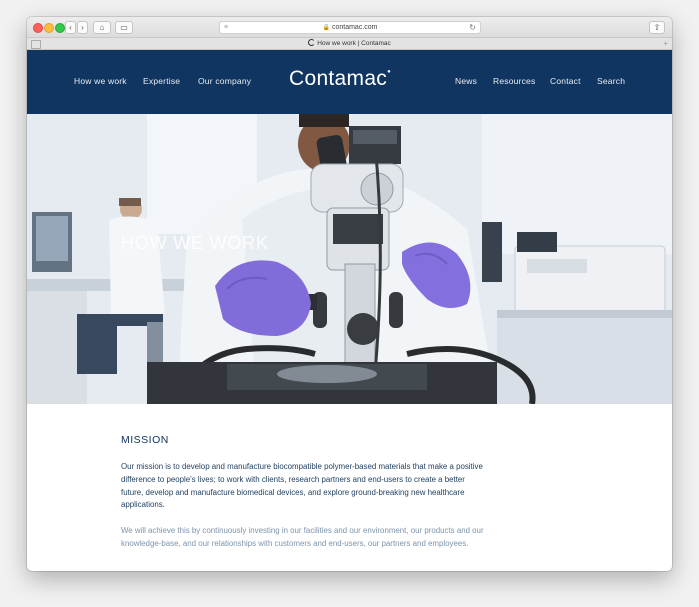  I want to click on share-icon: ⇧, so click(657, 27).